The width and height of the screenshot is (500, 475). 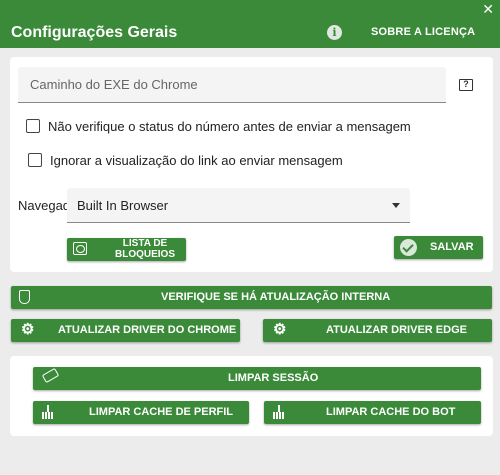 I want to click on chevron-down-icon, so click(x=396, y=205).